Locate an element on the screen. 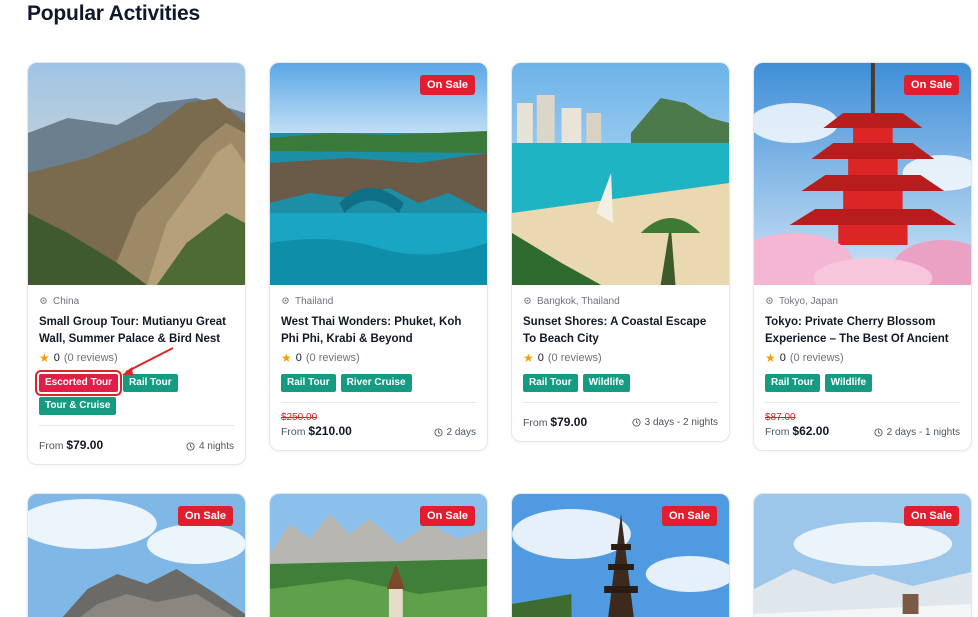 The image size is (978, 617). old-price: $87.00 is located at coordinates (780, 417).